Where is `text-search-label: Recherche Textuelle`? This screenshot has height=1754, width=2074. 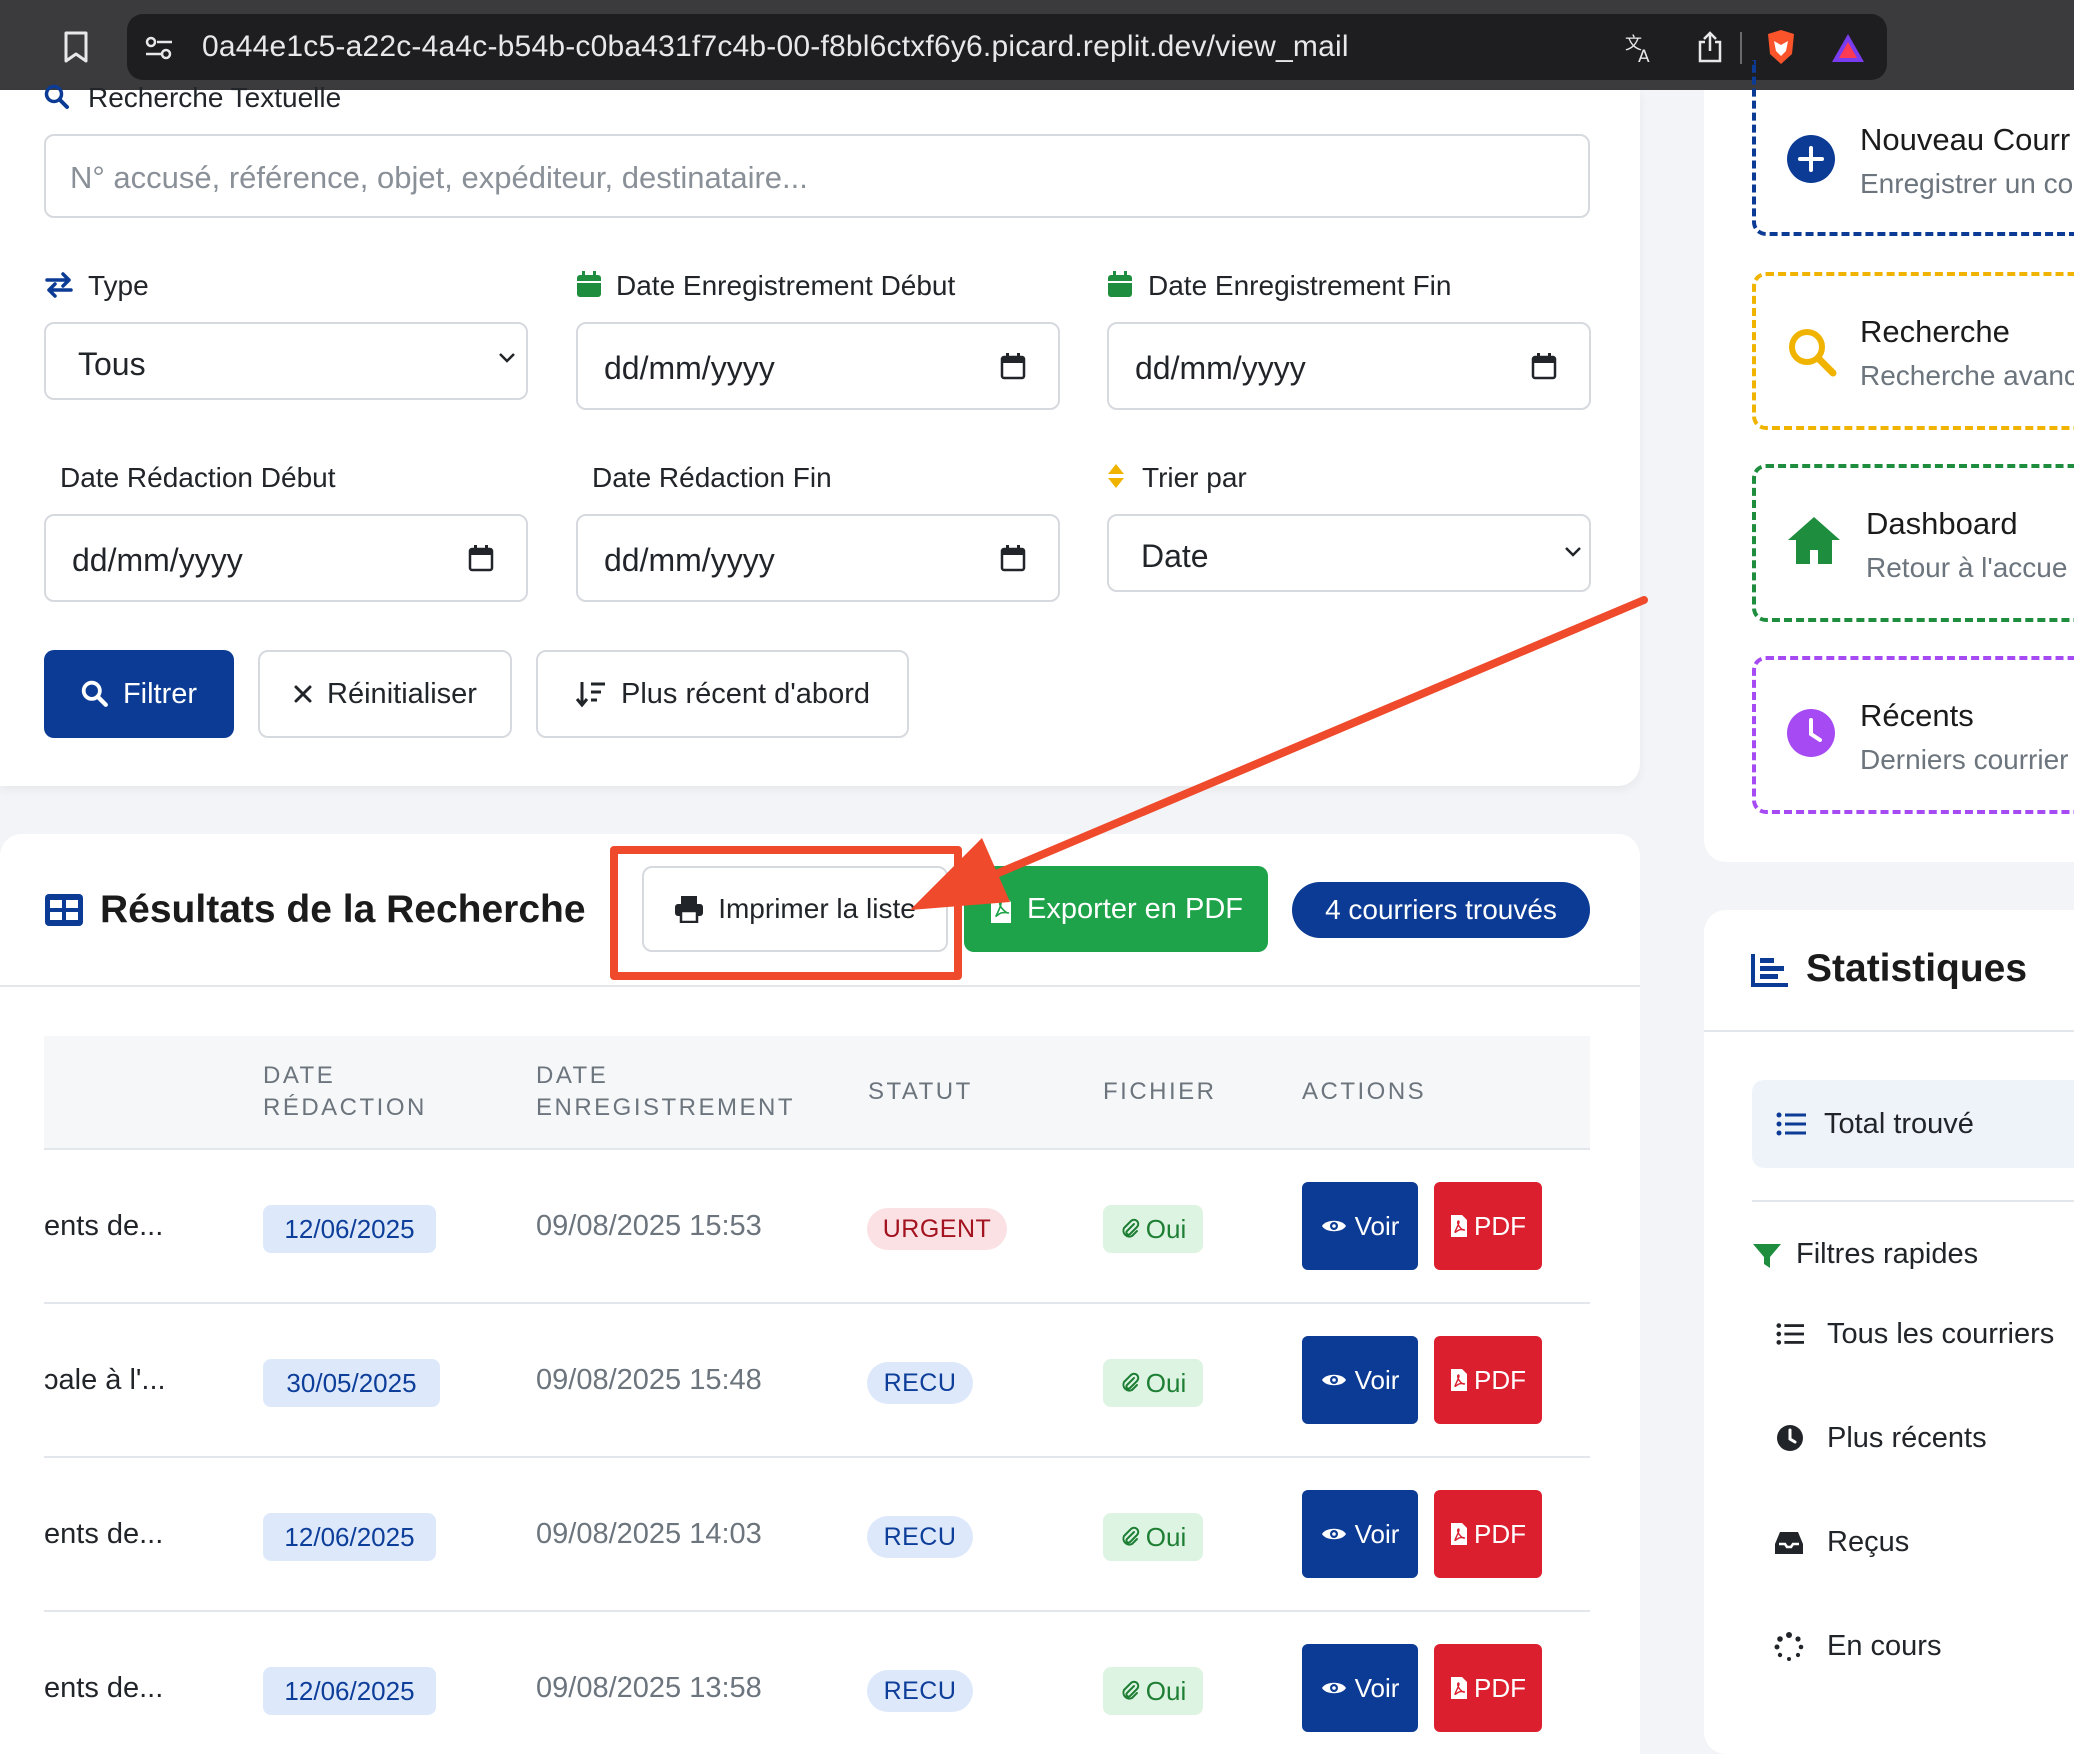
text-search-label: Recherche Textuelle is located at coordinates (215, 97).